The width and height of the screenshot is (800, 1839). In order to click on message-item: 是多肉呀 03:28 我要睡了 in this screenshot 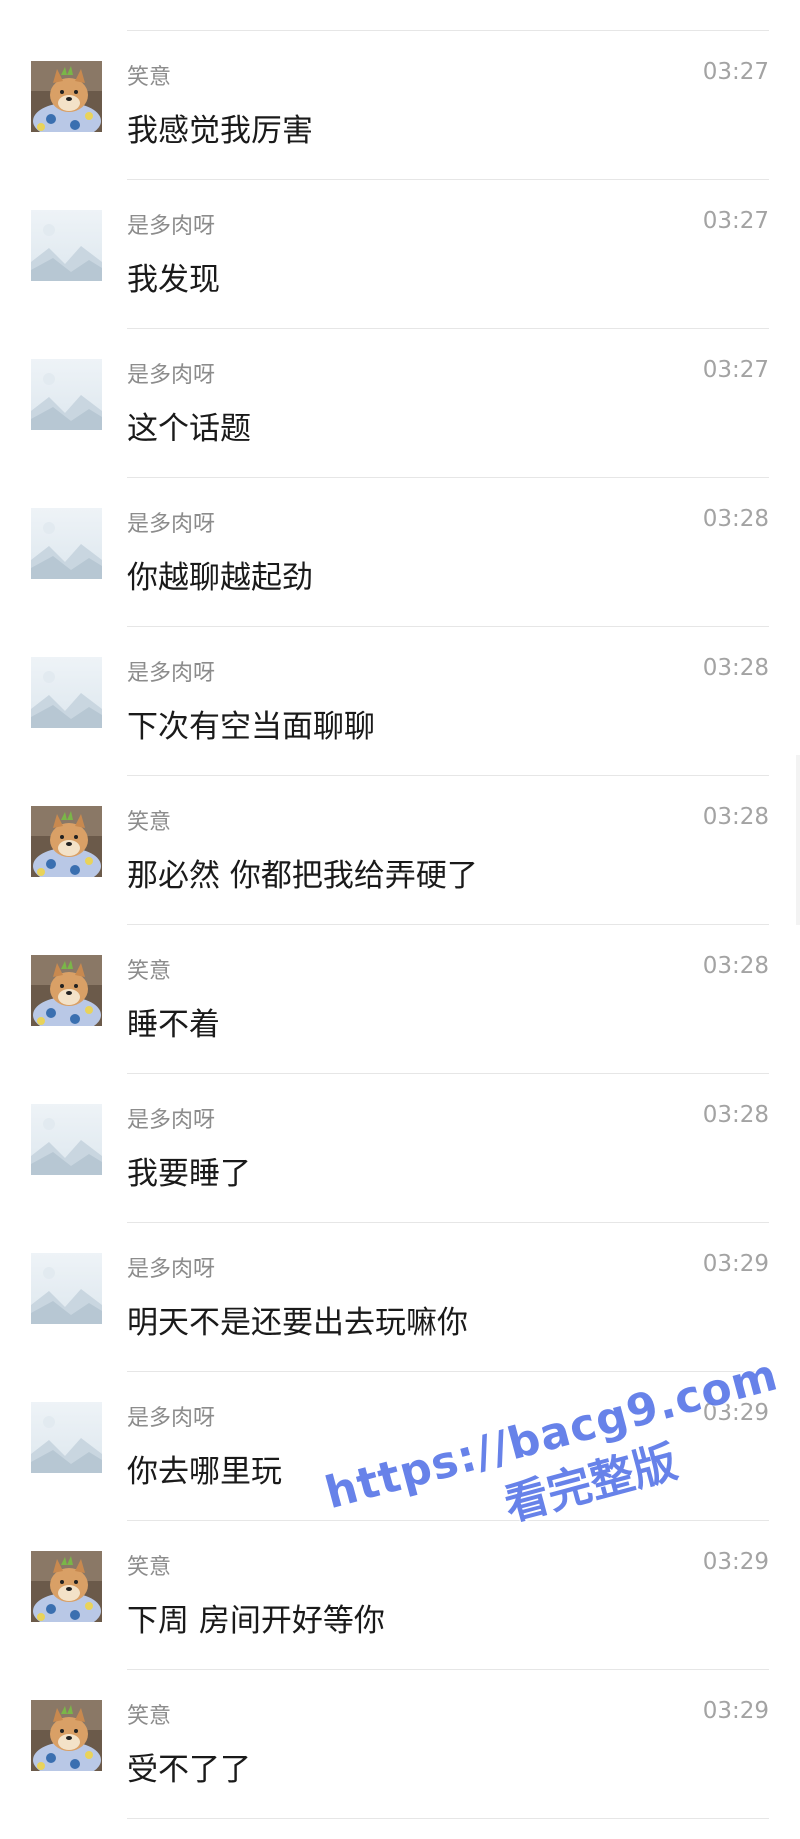, I will do `click(400, 1148)`.